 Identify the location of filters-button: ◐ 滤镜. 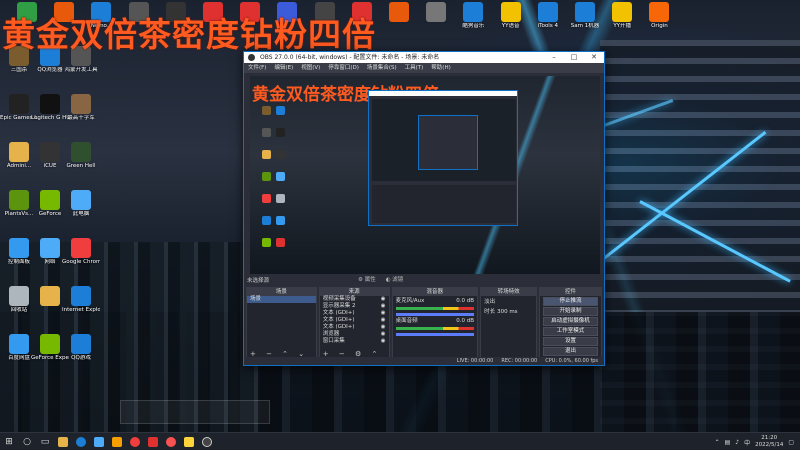
(395, 280).